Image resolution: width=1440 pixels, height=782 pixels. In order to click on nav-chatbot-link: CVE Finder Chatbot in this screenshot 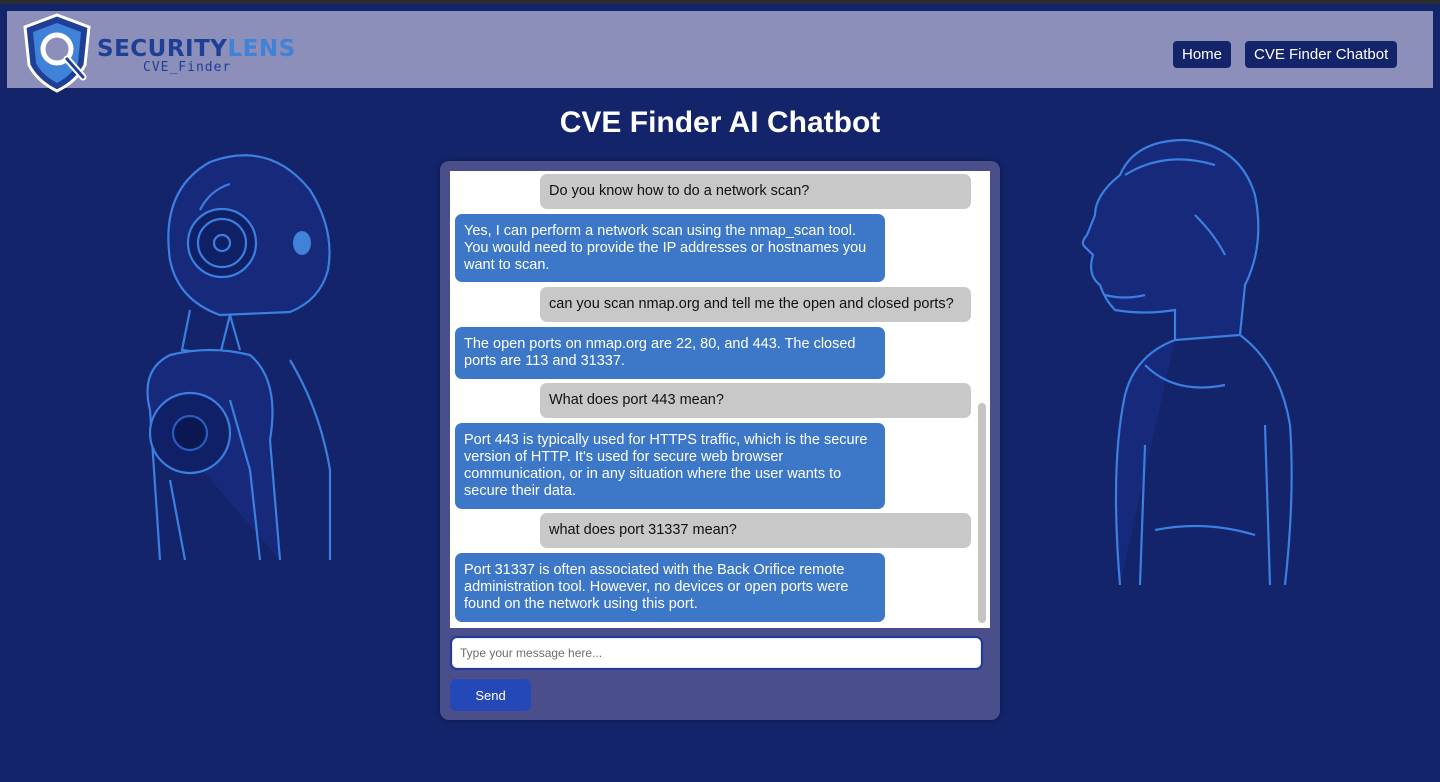, I will do `click(1321, 54)`.